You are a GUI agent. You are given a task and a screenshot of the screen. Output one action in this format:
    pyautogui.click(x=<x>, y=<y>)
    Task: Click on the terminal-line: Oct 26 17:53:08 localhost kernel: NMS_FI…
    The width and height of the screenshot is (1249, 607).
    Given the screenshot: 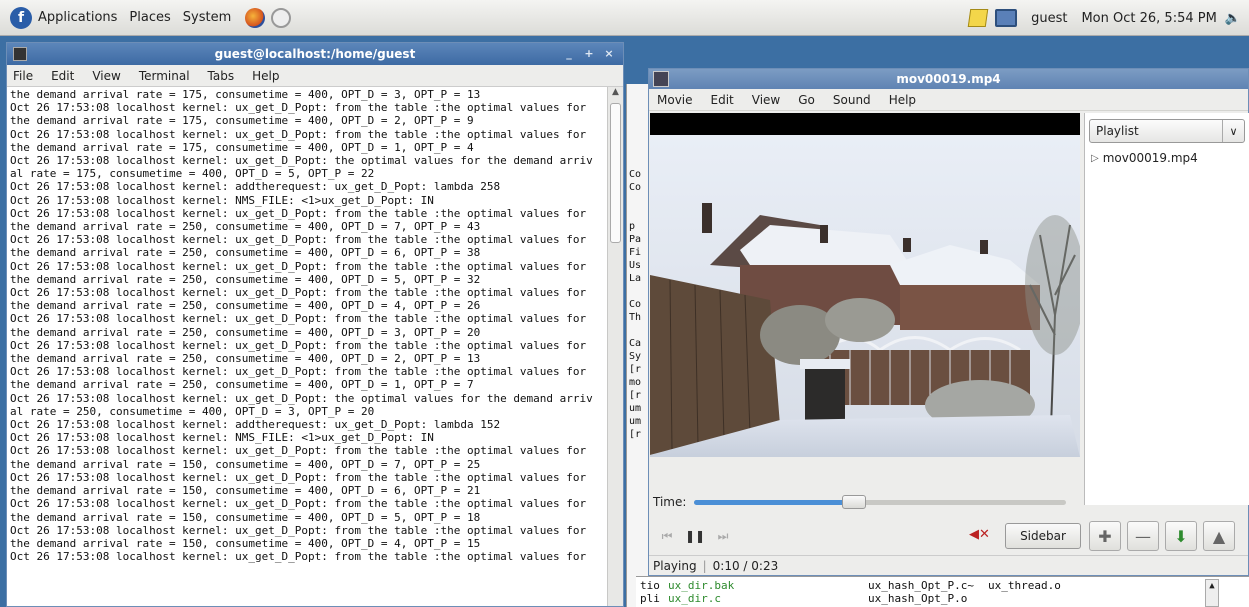 What is the action you would take?
    pyautogui.click(x=222, y=200)
    